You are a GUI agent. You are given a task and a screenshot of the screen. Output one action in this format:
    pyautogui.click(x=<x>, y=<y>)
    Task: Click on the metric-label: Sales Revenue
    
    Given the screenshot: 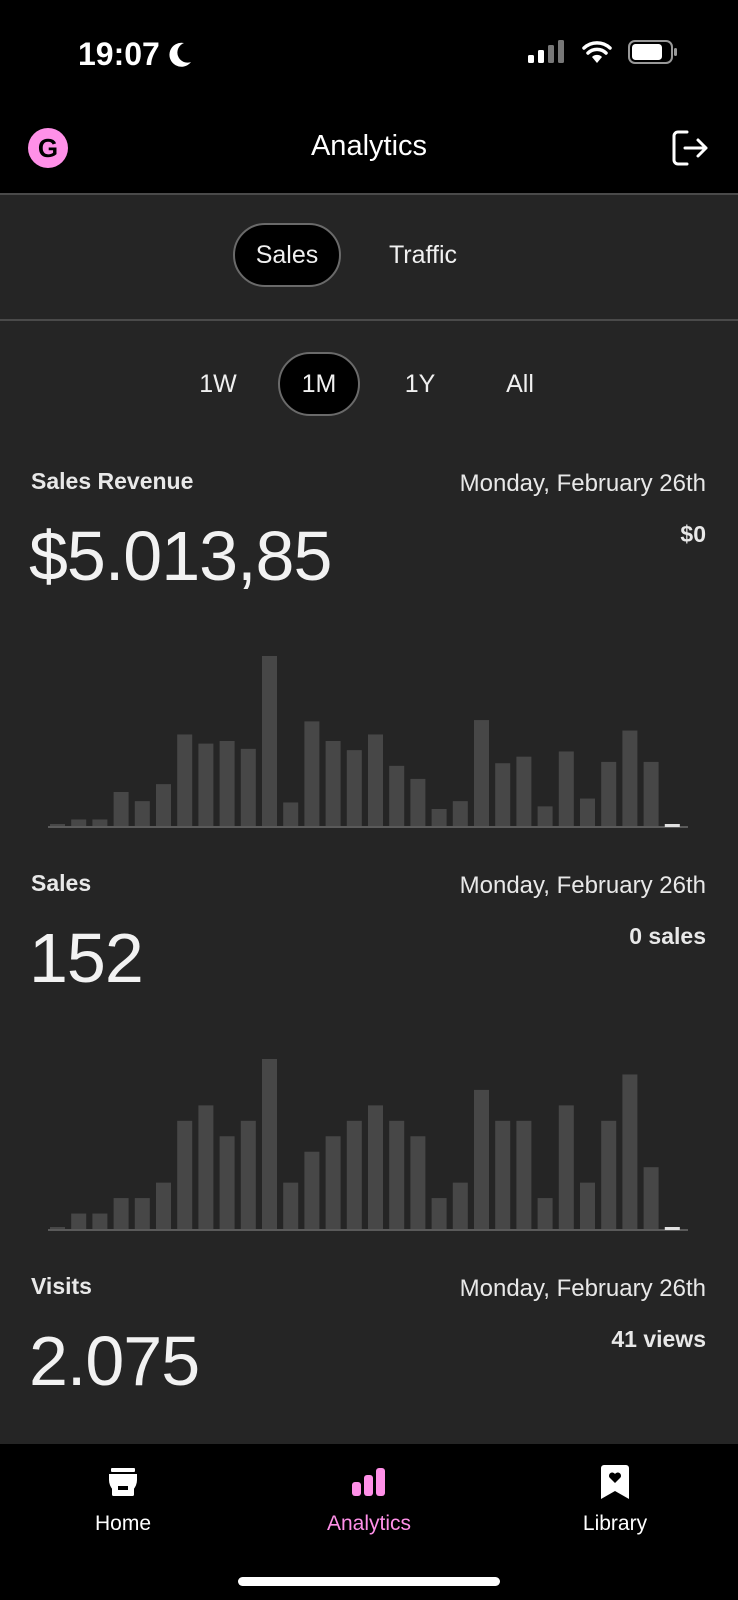 What is the action you would take?
    pyautogui.click(x=112, y=481)
    